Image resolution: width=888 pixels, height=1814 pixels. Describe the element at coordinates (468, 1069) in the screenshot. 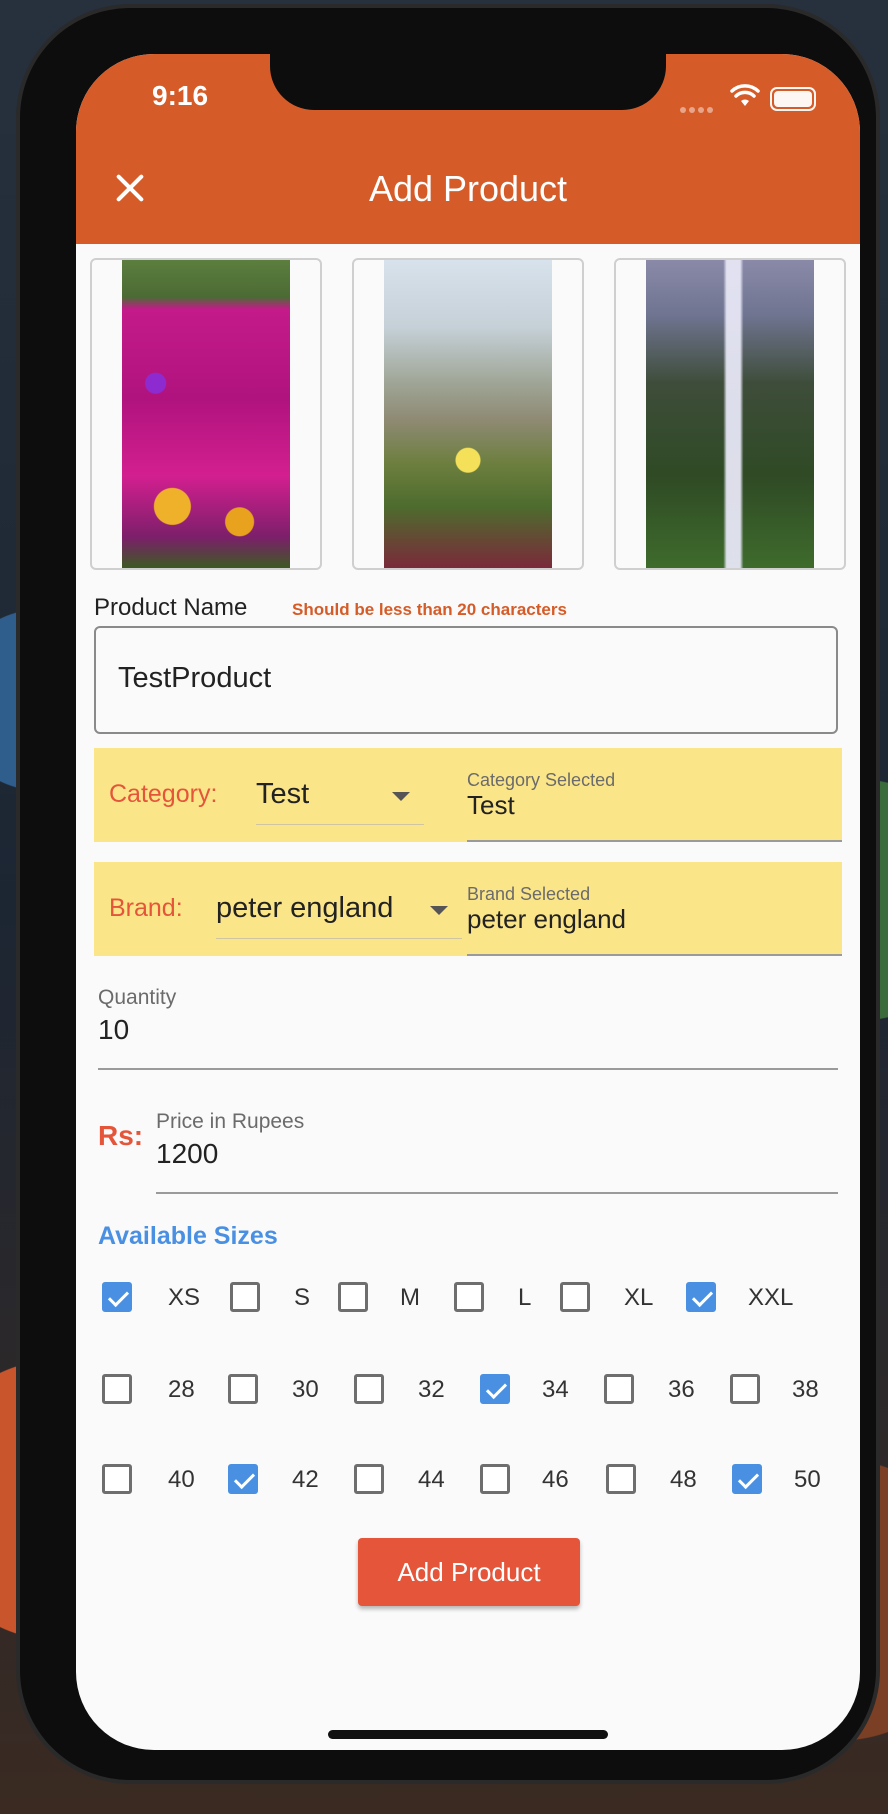

I see `quantity-underline` at that location.